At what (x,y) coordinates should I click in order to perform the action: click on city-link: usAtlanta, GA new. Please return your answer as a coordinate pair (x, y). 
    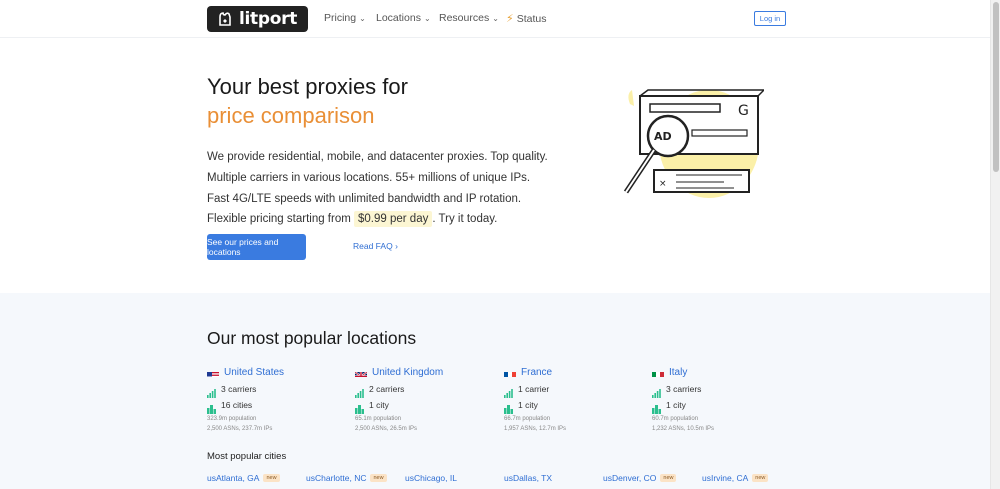
    Looking at the image, I should click on (243, 478).